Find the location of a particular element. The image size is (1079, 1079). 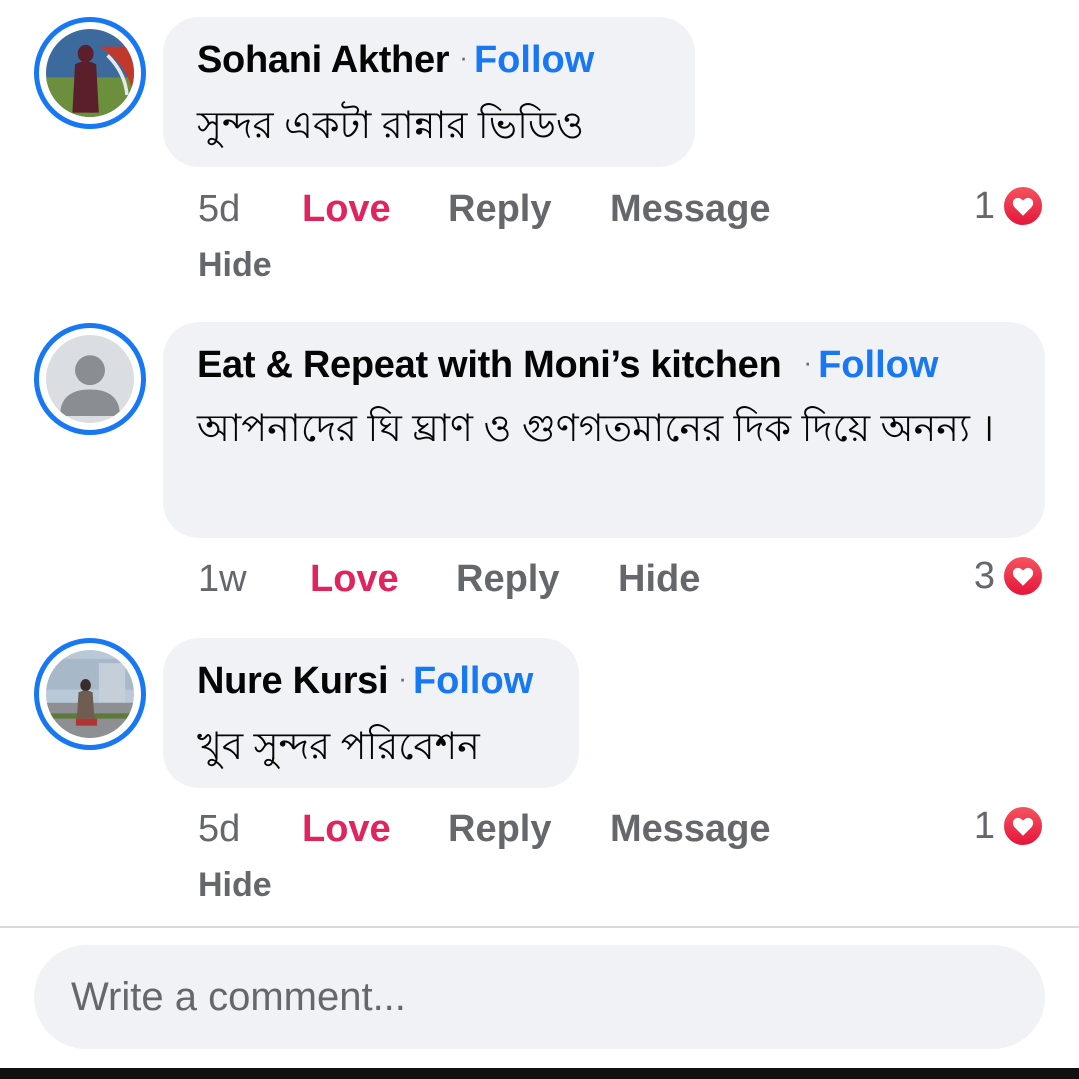

divider is located at coordinates (539, 927).